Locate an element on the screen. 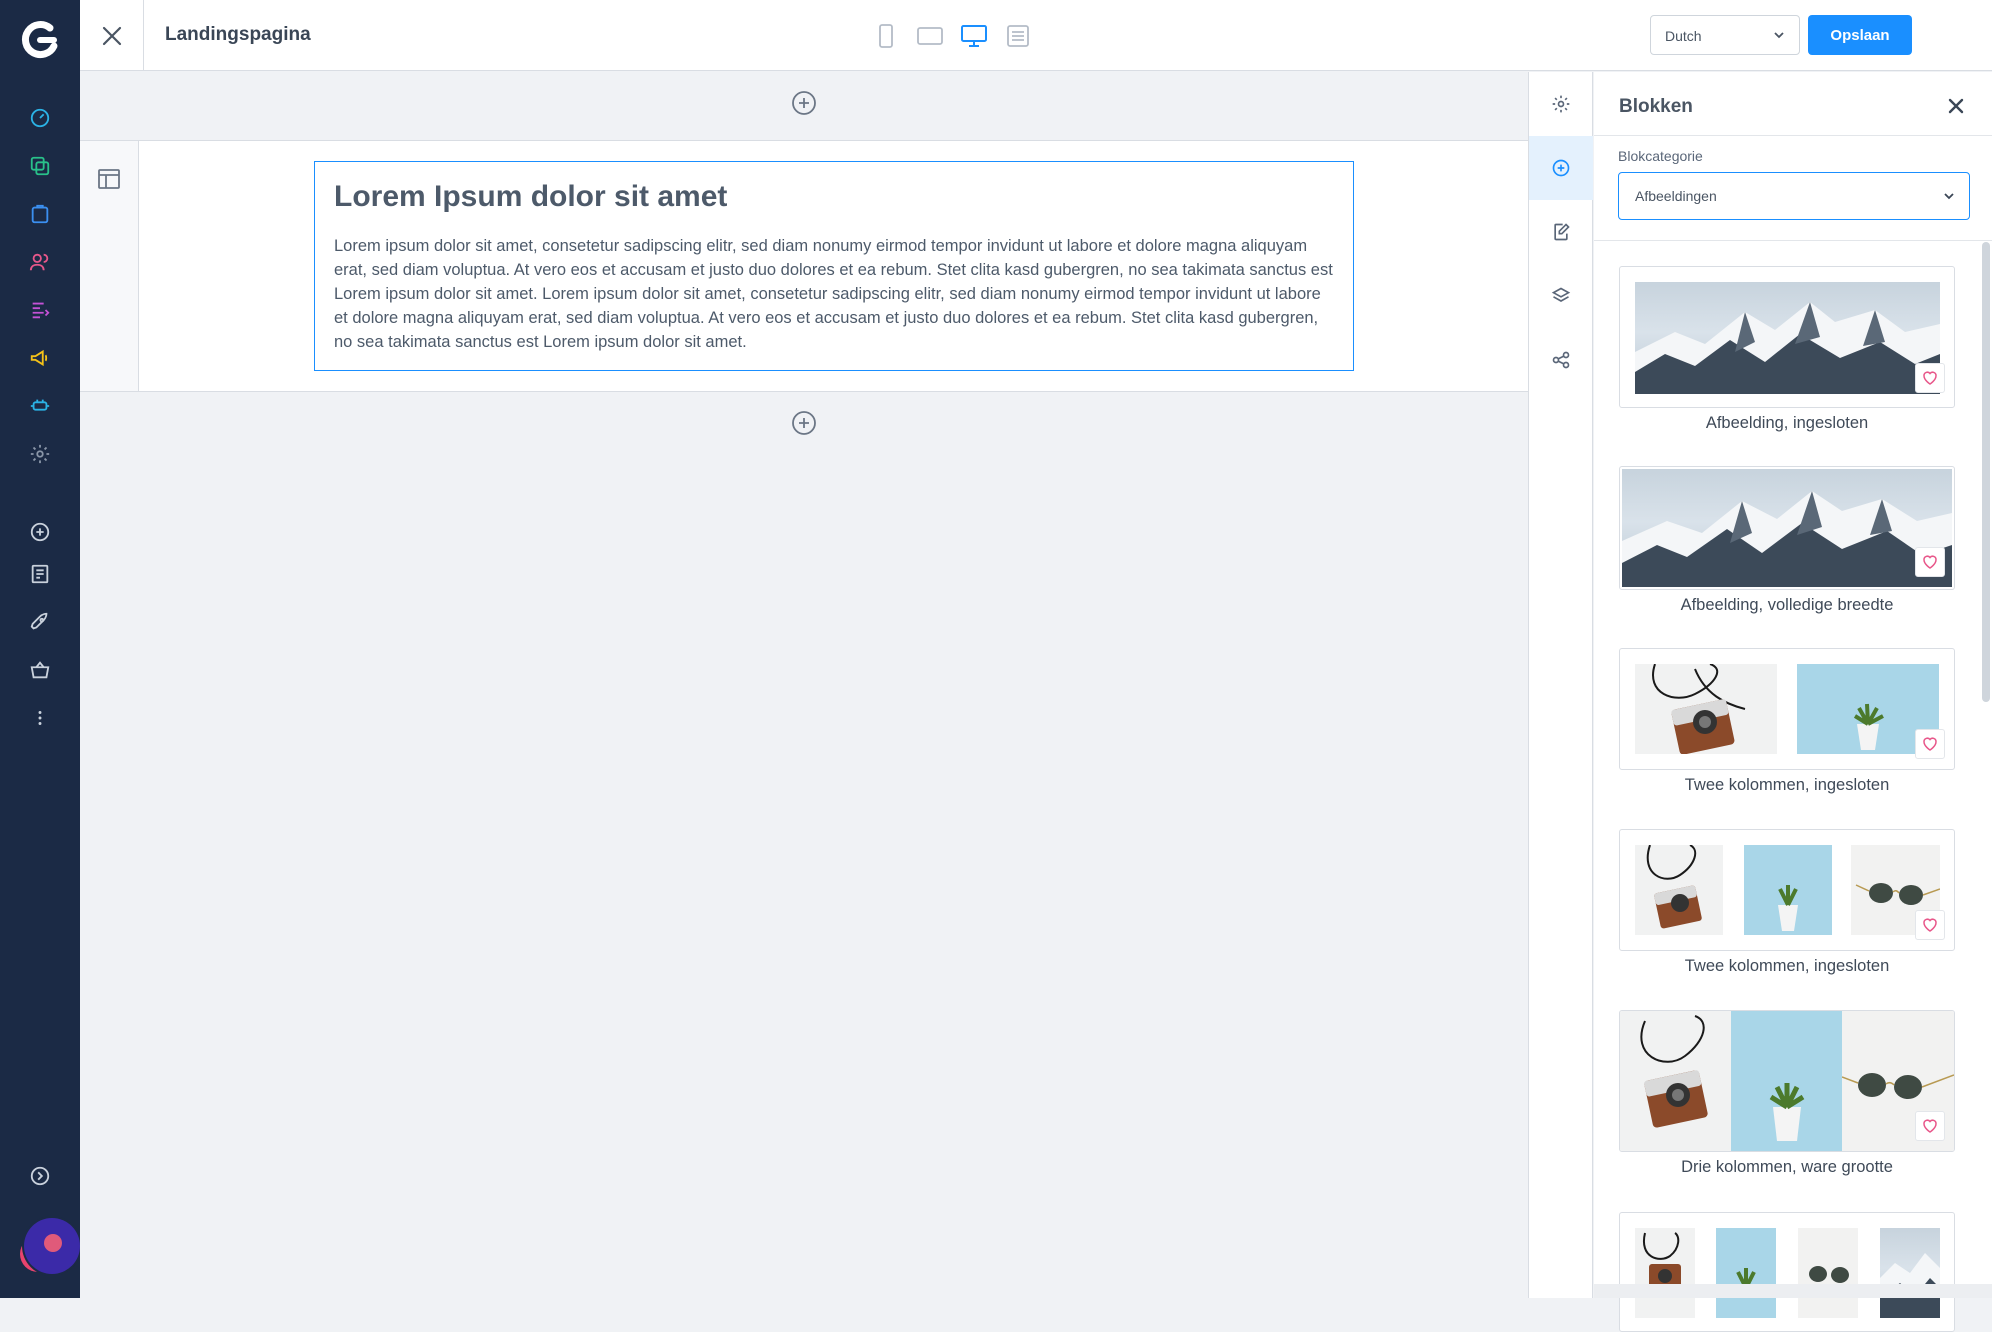  close-icon is located at coordinates (111, 35).